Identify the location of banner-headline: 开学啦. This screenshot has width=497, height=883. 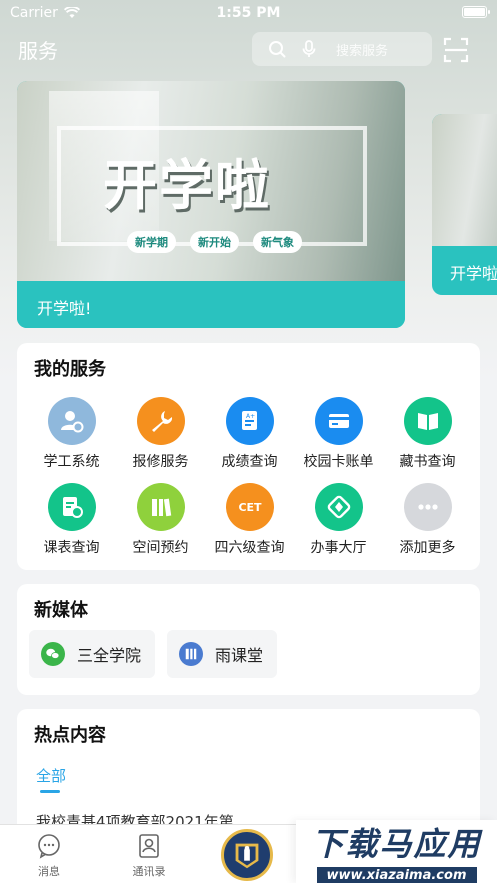
(187, 185).